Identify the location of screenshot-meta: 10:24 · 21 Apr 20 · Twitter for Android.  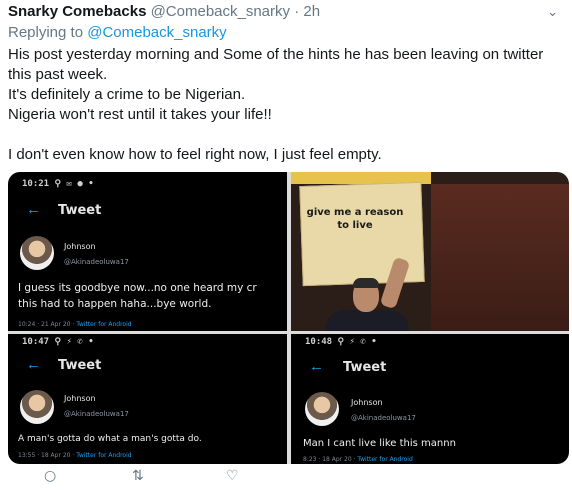
(75, 324).